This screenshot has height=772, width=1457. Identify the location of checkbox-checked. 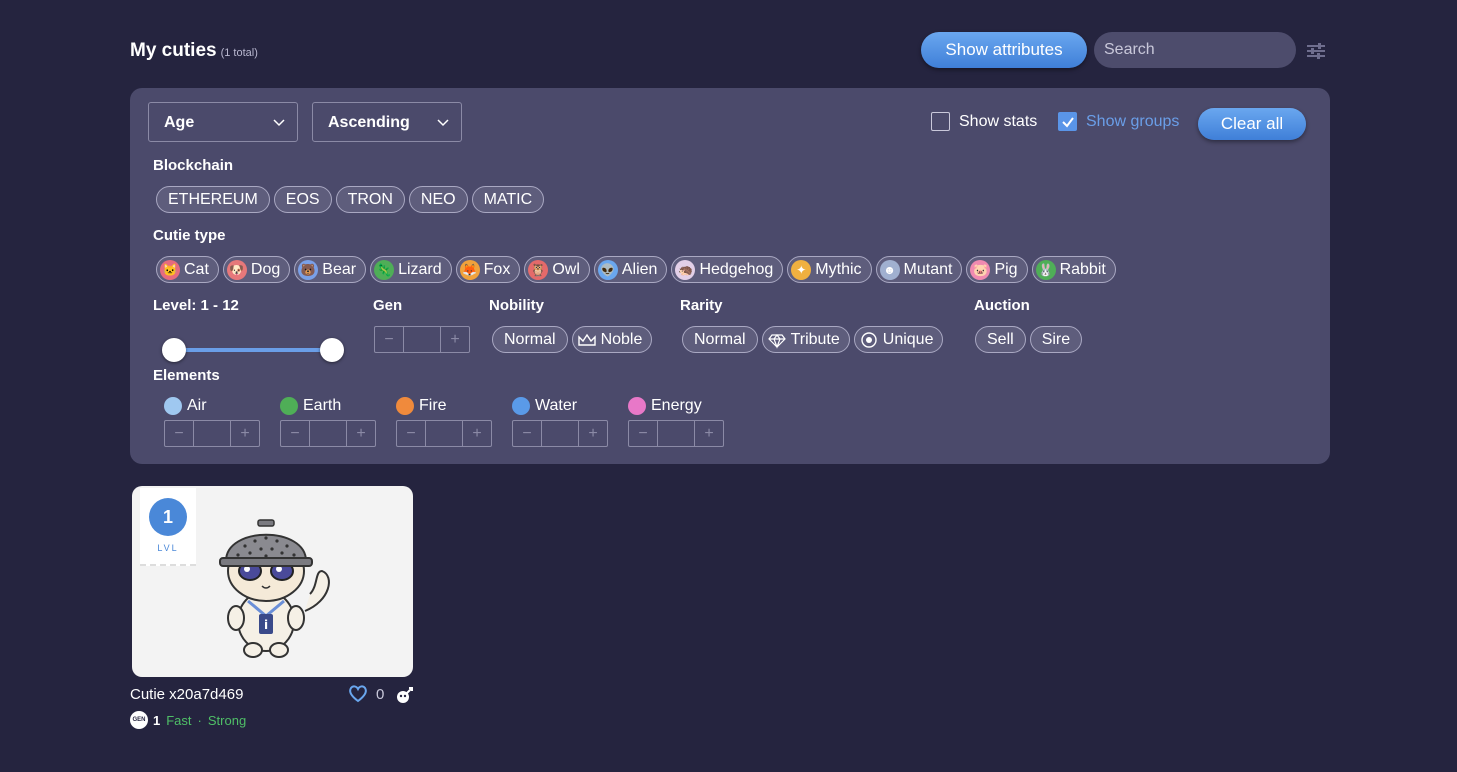
(1067, 121).